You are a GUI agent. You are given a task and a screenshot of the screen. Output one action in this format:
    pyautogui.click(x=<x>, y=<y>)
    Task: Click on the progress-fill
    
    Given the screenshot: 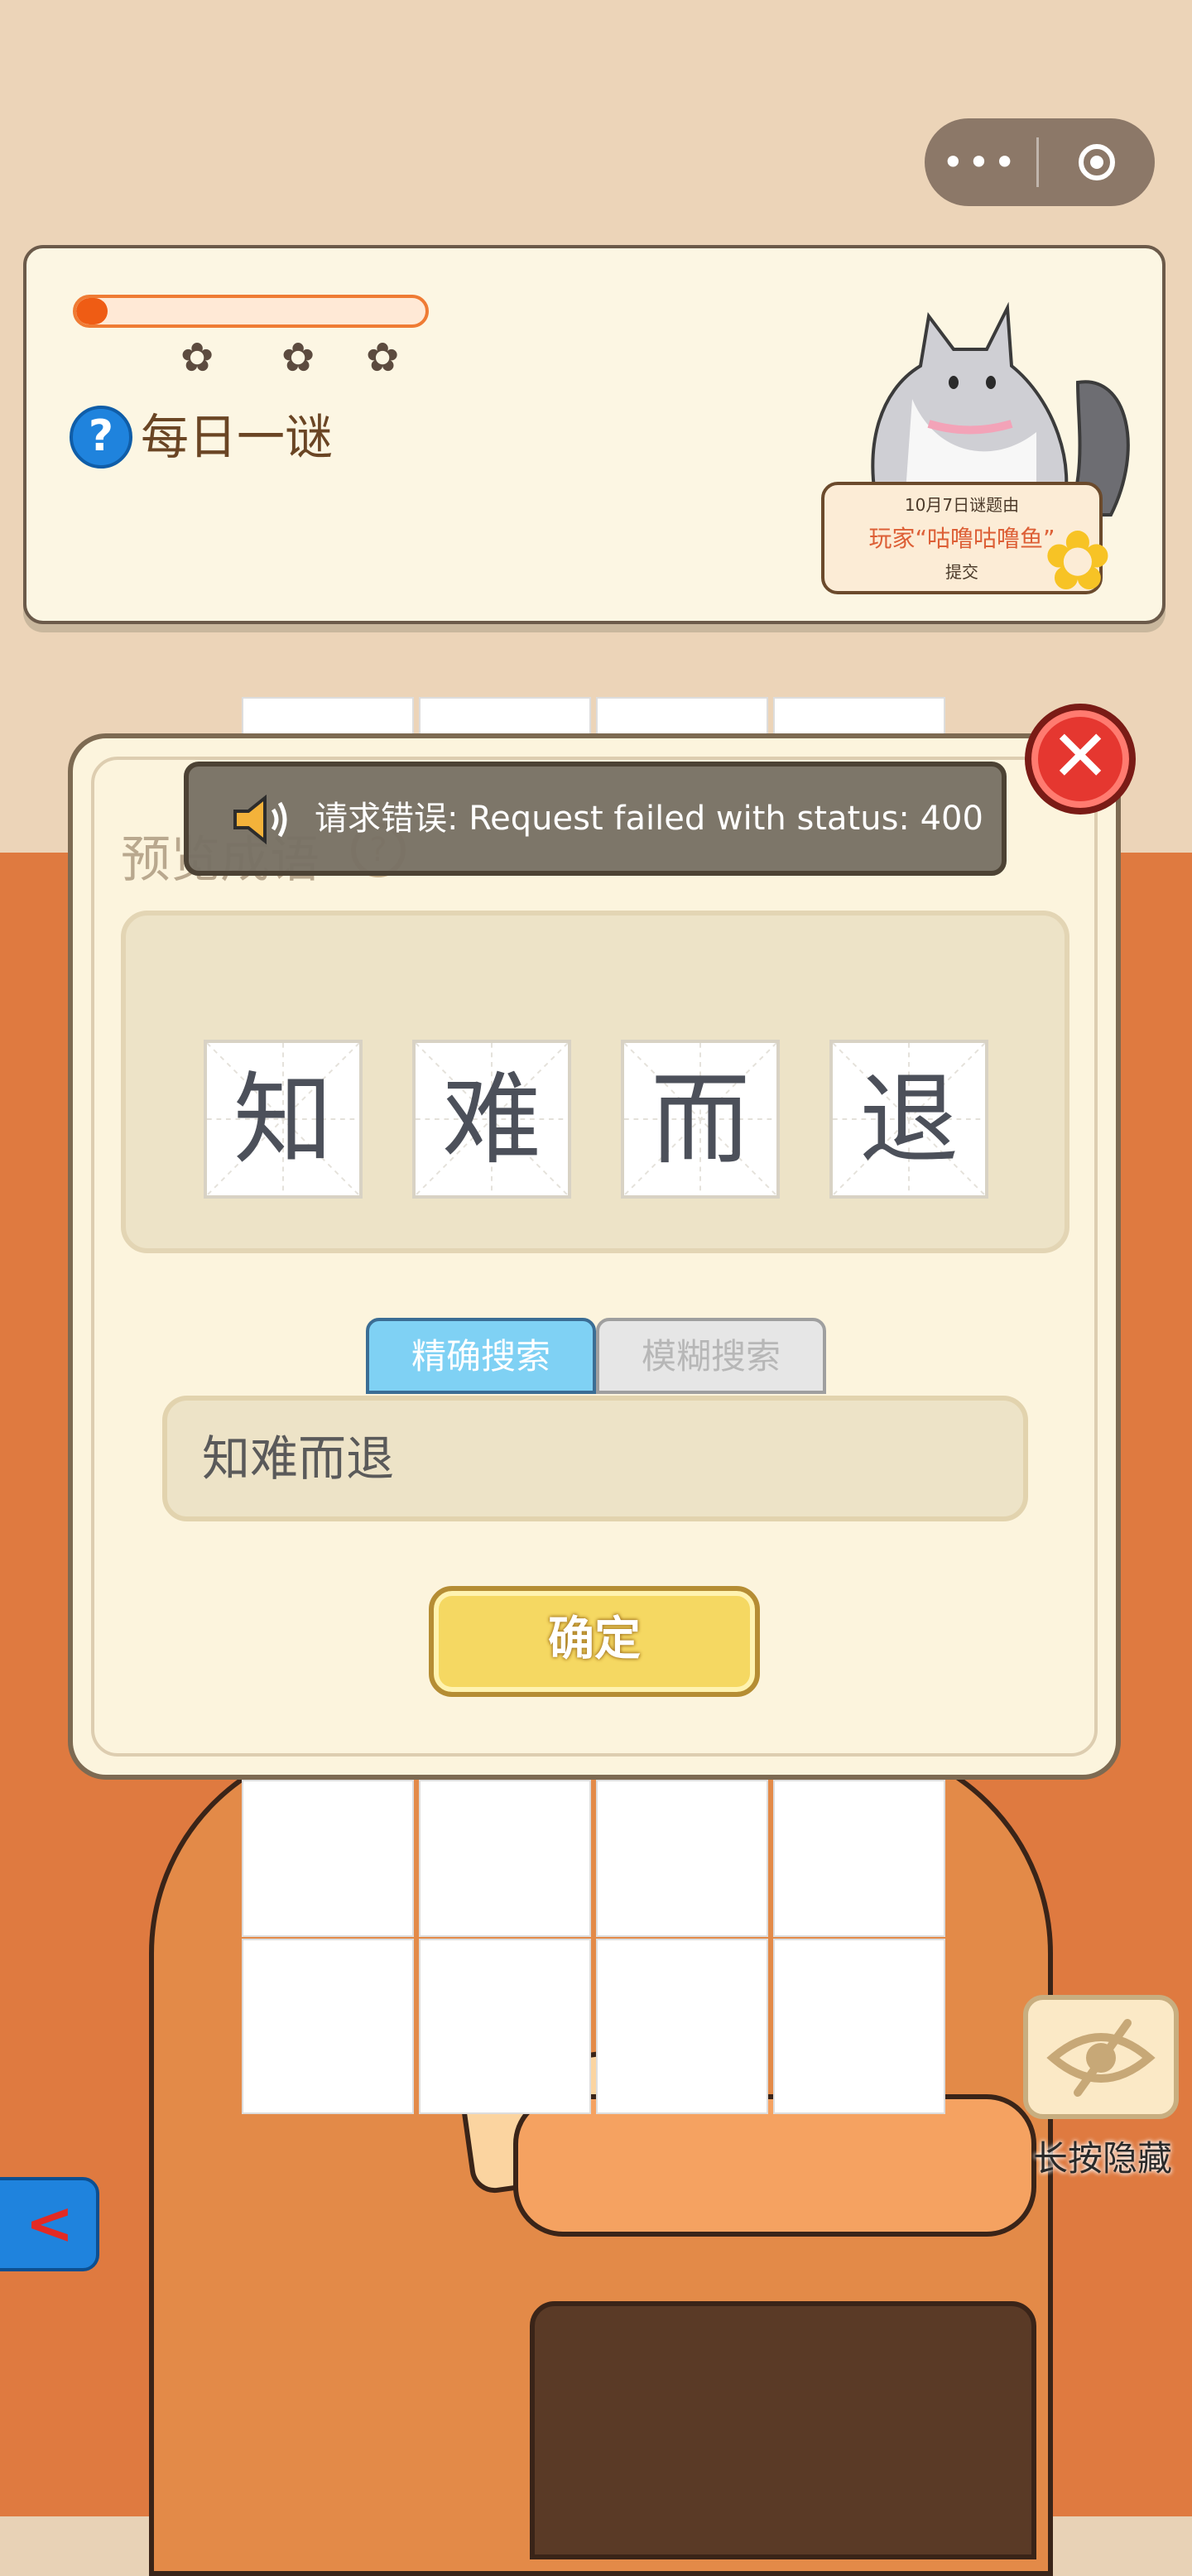 What is the action you would take?
    pyautogui.click(x=92, y=311)
    